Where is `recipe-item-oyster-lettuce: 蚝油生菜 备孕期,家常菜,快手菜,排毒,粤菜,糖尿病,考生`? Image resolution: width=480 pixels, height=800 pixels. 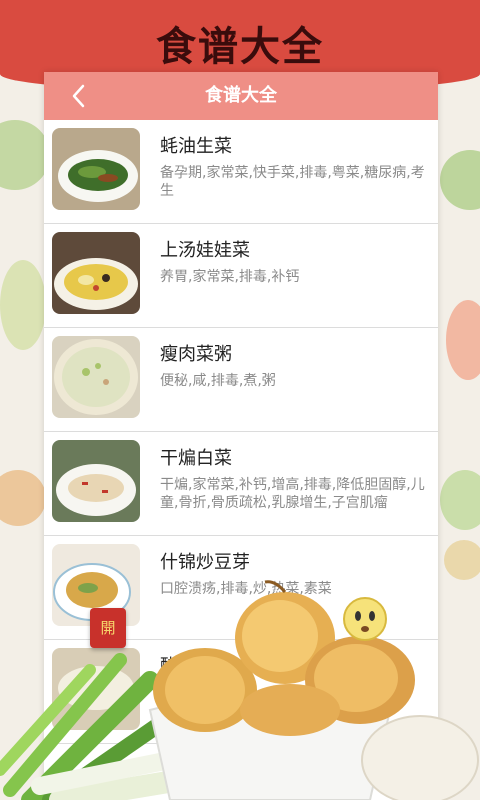
recipe-item-oyster-lettuce: 蚝油生菜 备孕期,家常菜,快手菜,排毒,粤菜,糖尿病,考生 is located at coordinates (241, 172).